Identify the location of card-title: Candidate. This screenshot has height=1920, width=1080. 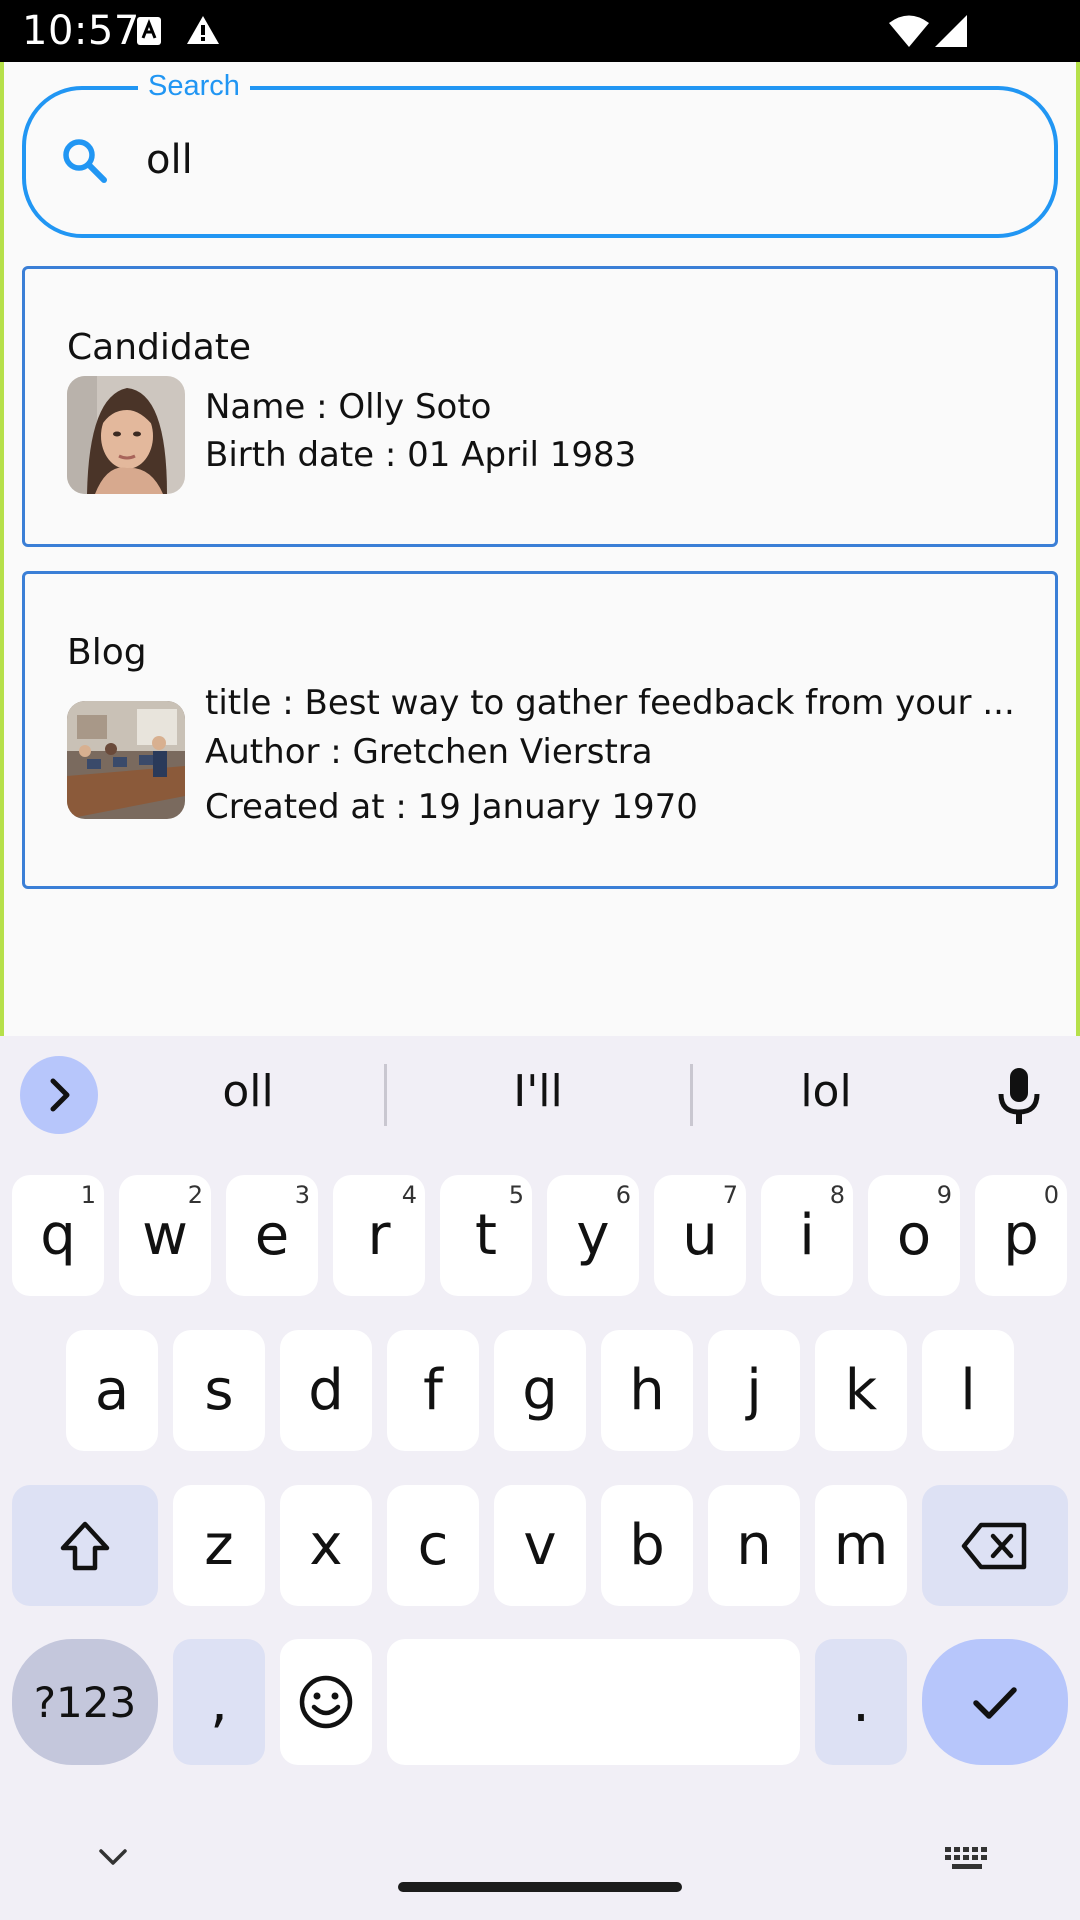
(159, 347).